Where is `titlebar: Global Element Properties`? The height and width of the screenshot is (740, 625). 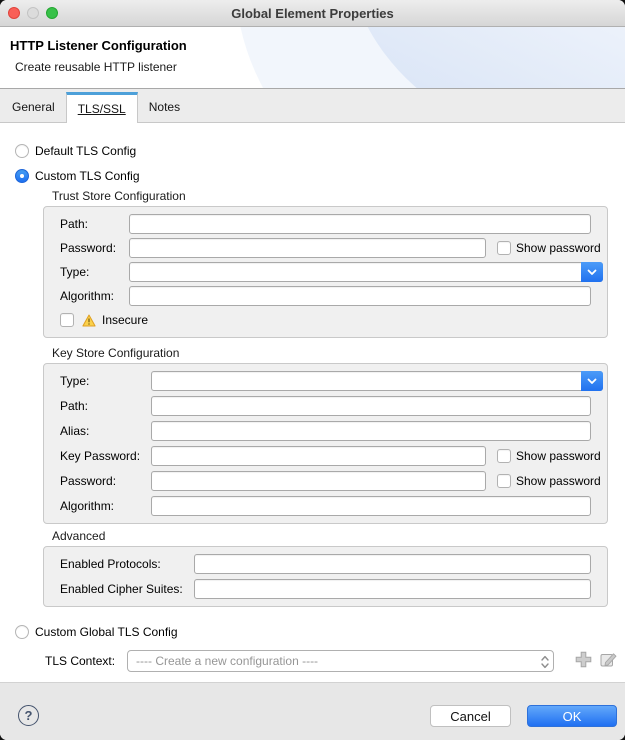
titlebar: Global Element Properties is located at coordinates (312, 13).